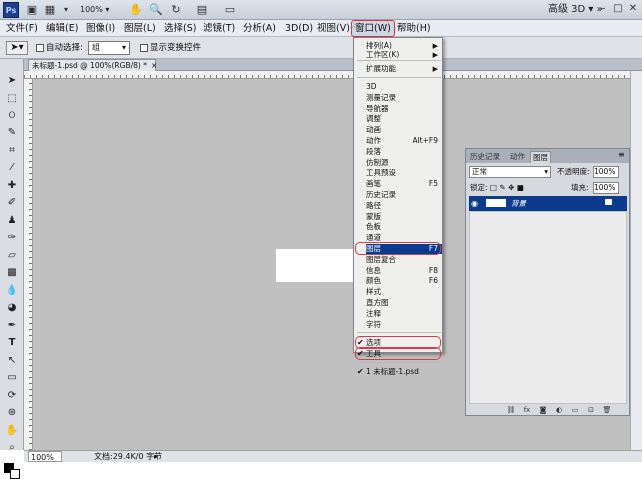 This screenshot has width=642, height=479. I want to click on window-menu-panel-item-19: 颜色 F6, so click(404, 281).